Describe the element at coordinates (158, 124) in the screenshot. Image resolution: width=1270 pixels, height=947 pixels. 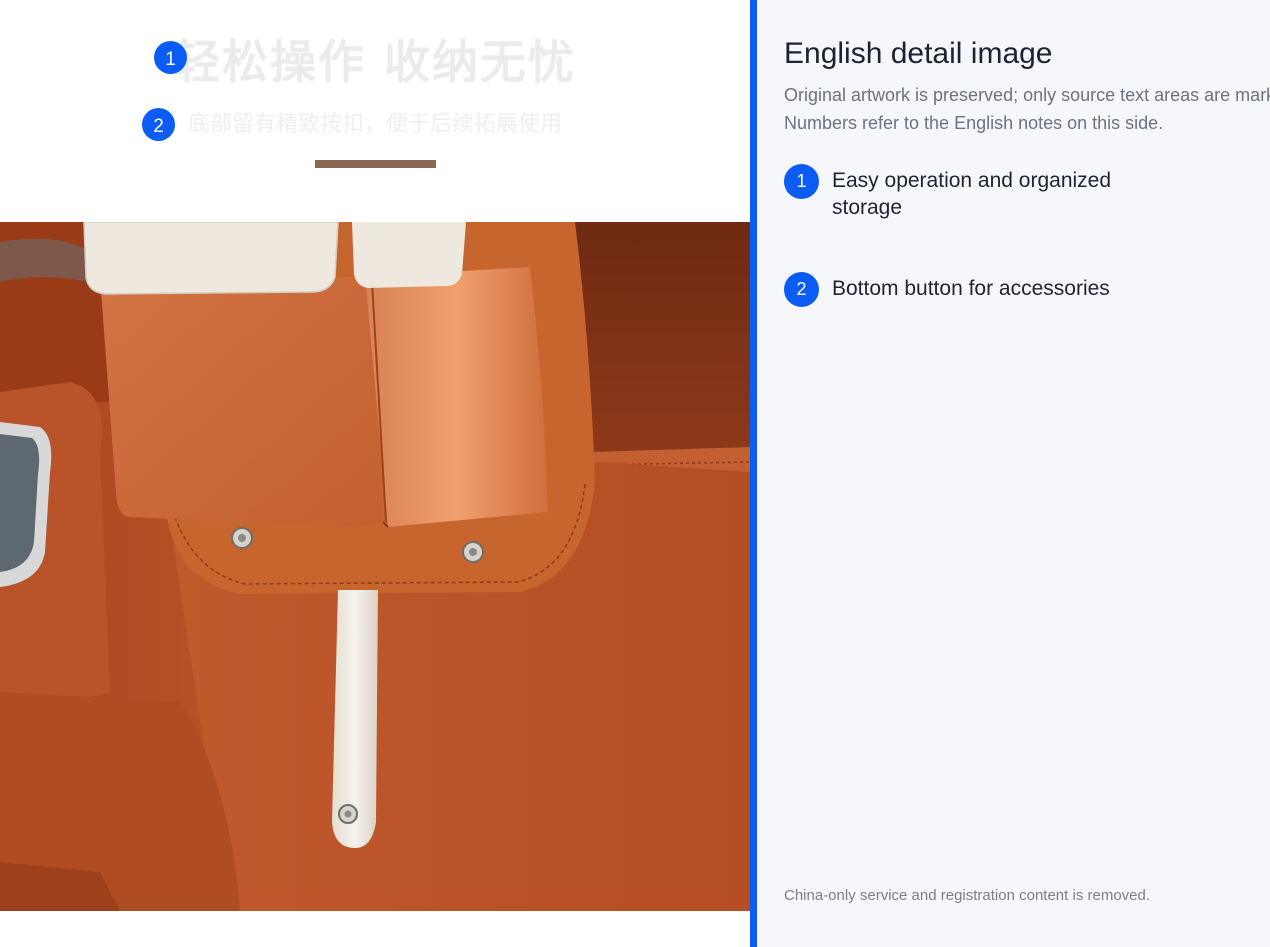
I see `marker-2: 2` at that location.